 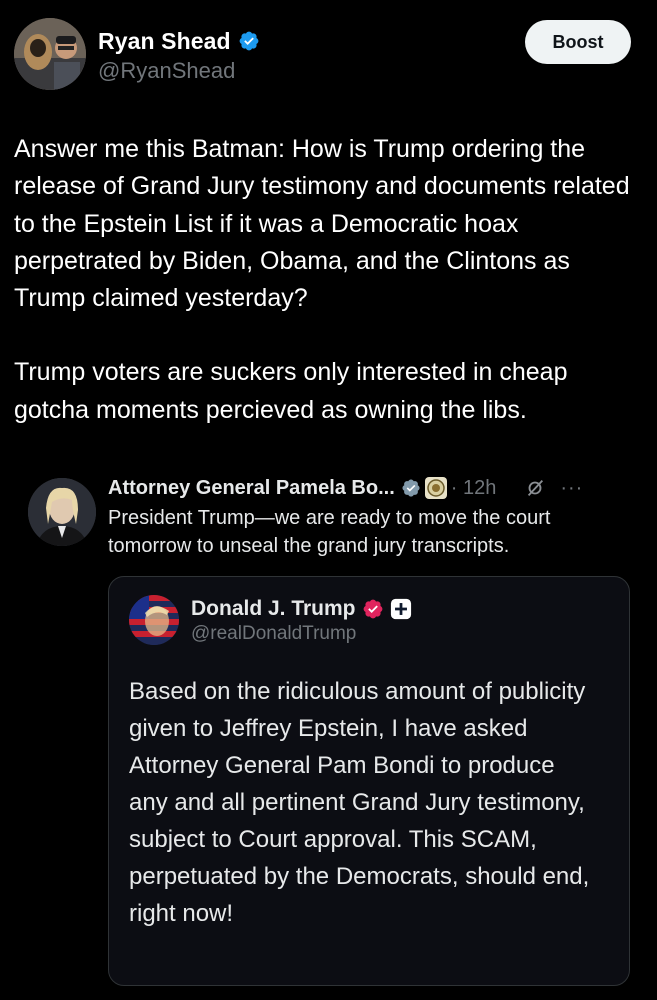 What do you see at coordinates (435, 488) in the screenshot?
I see `affiliation-seal-icon` at bounding box center [435, 488].